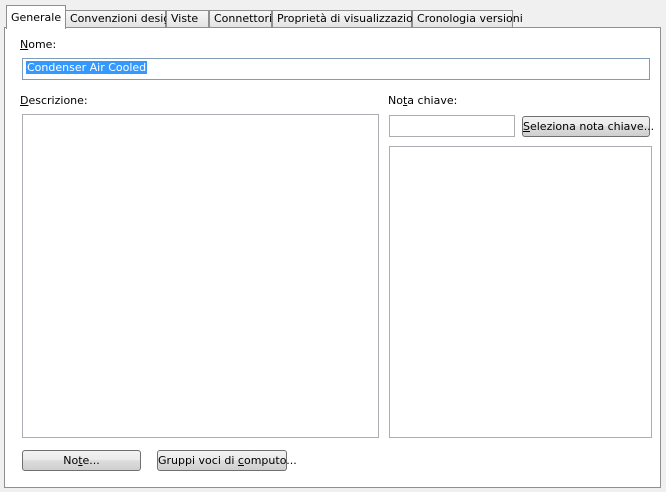 Image resolution: width=666 pixels, height=492 pixels. Describe the element at coordinates (54, 100) in the screenshot. I see `description-label: Descrizione:` at that location.